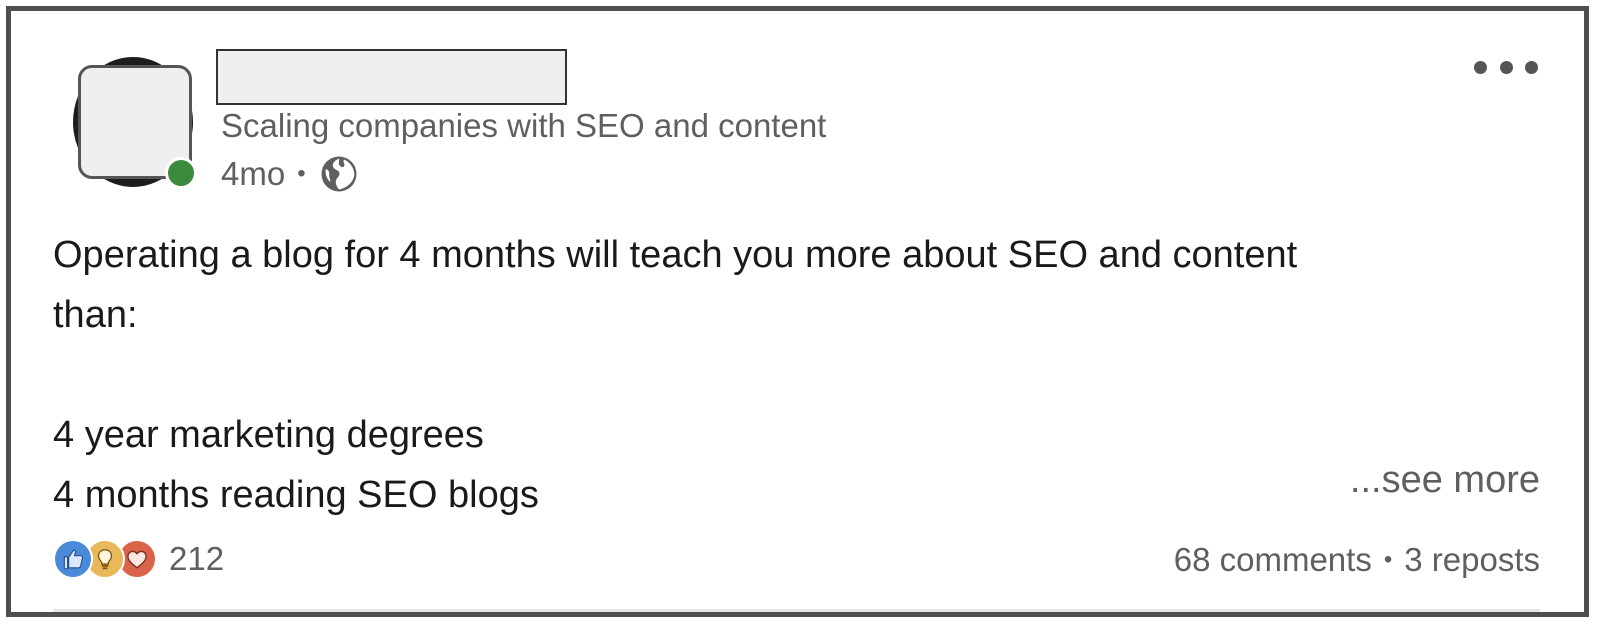  Describe the element at coordinates (1472, 560) in the screenshot. I see `reposts-link: 3 reposts` at that location.